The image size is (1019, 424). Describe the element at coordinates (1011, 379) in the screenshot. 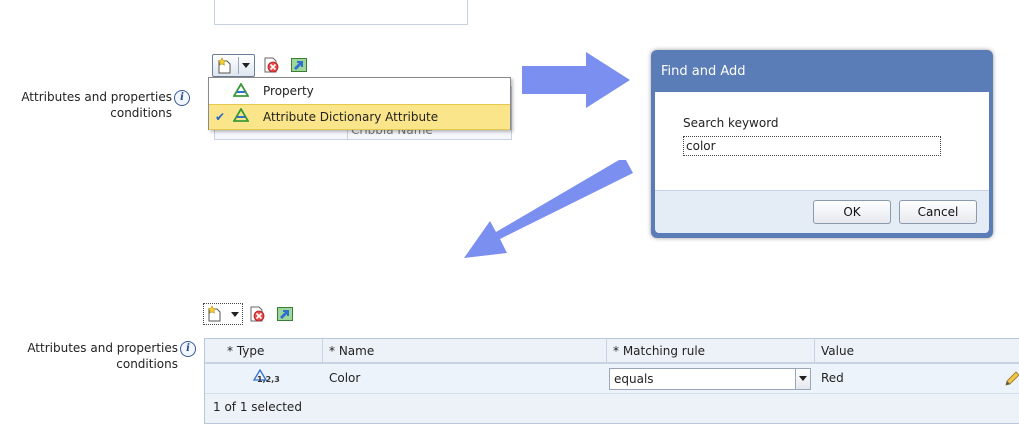

I see `pencil-icon` at that location.